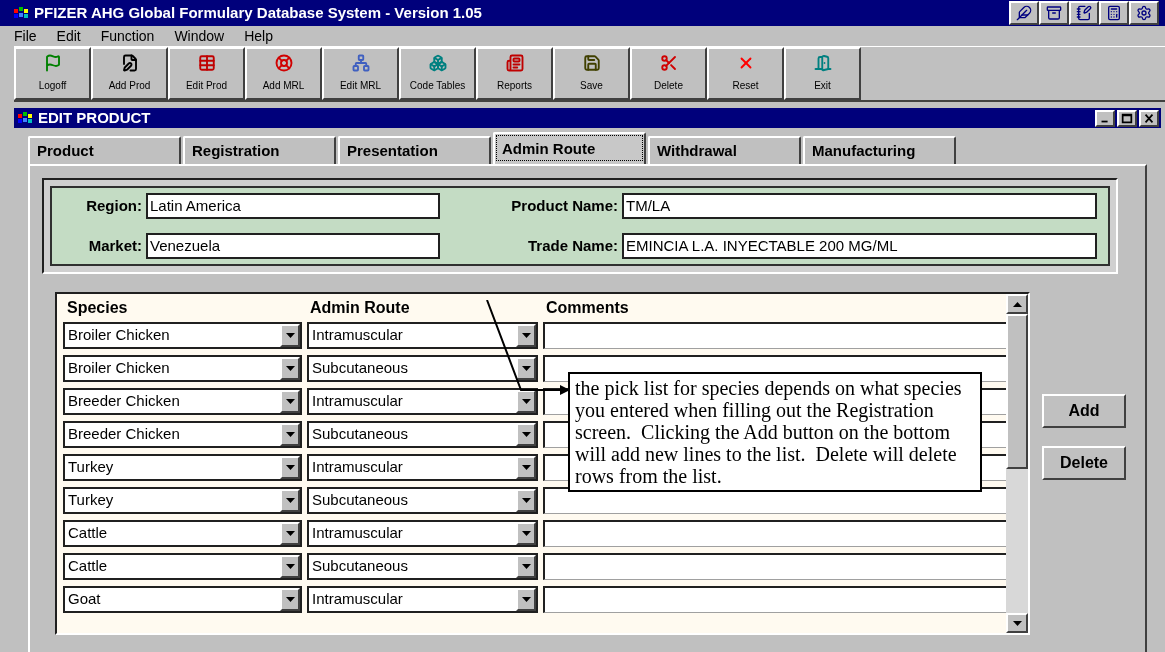 The height and width of the screenshot is (652, 1165). Describe the element at coordinates (859, 206) in the screenshot. I see `text-field: TM/LA` at that location.